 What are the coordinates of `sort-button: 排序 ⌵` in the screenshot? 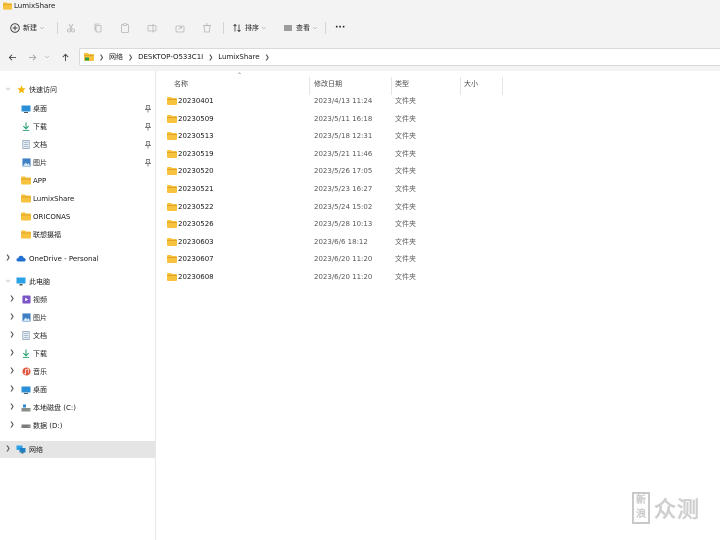 It's located at (249, 28).